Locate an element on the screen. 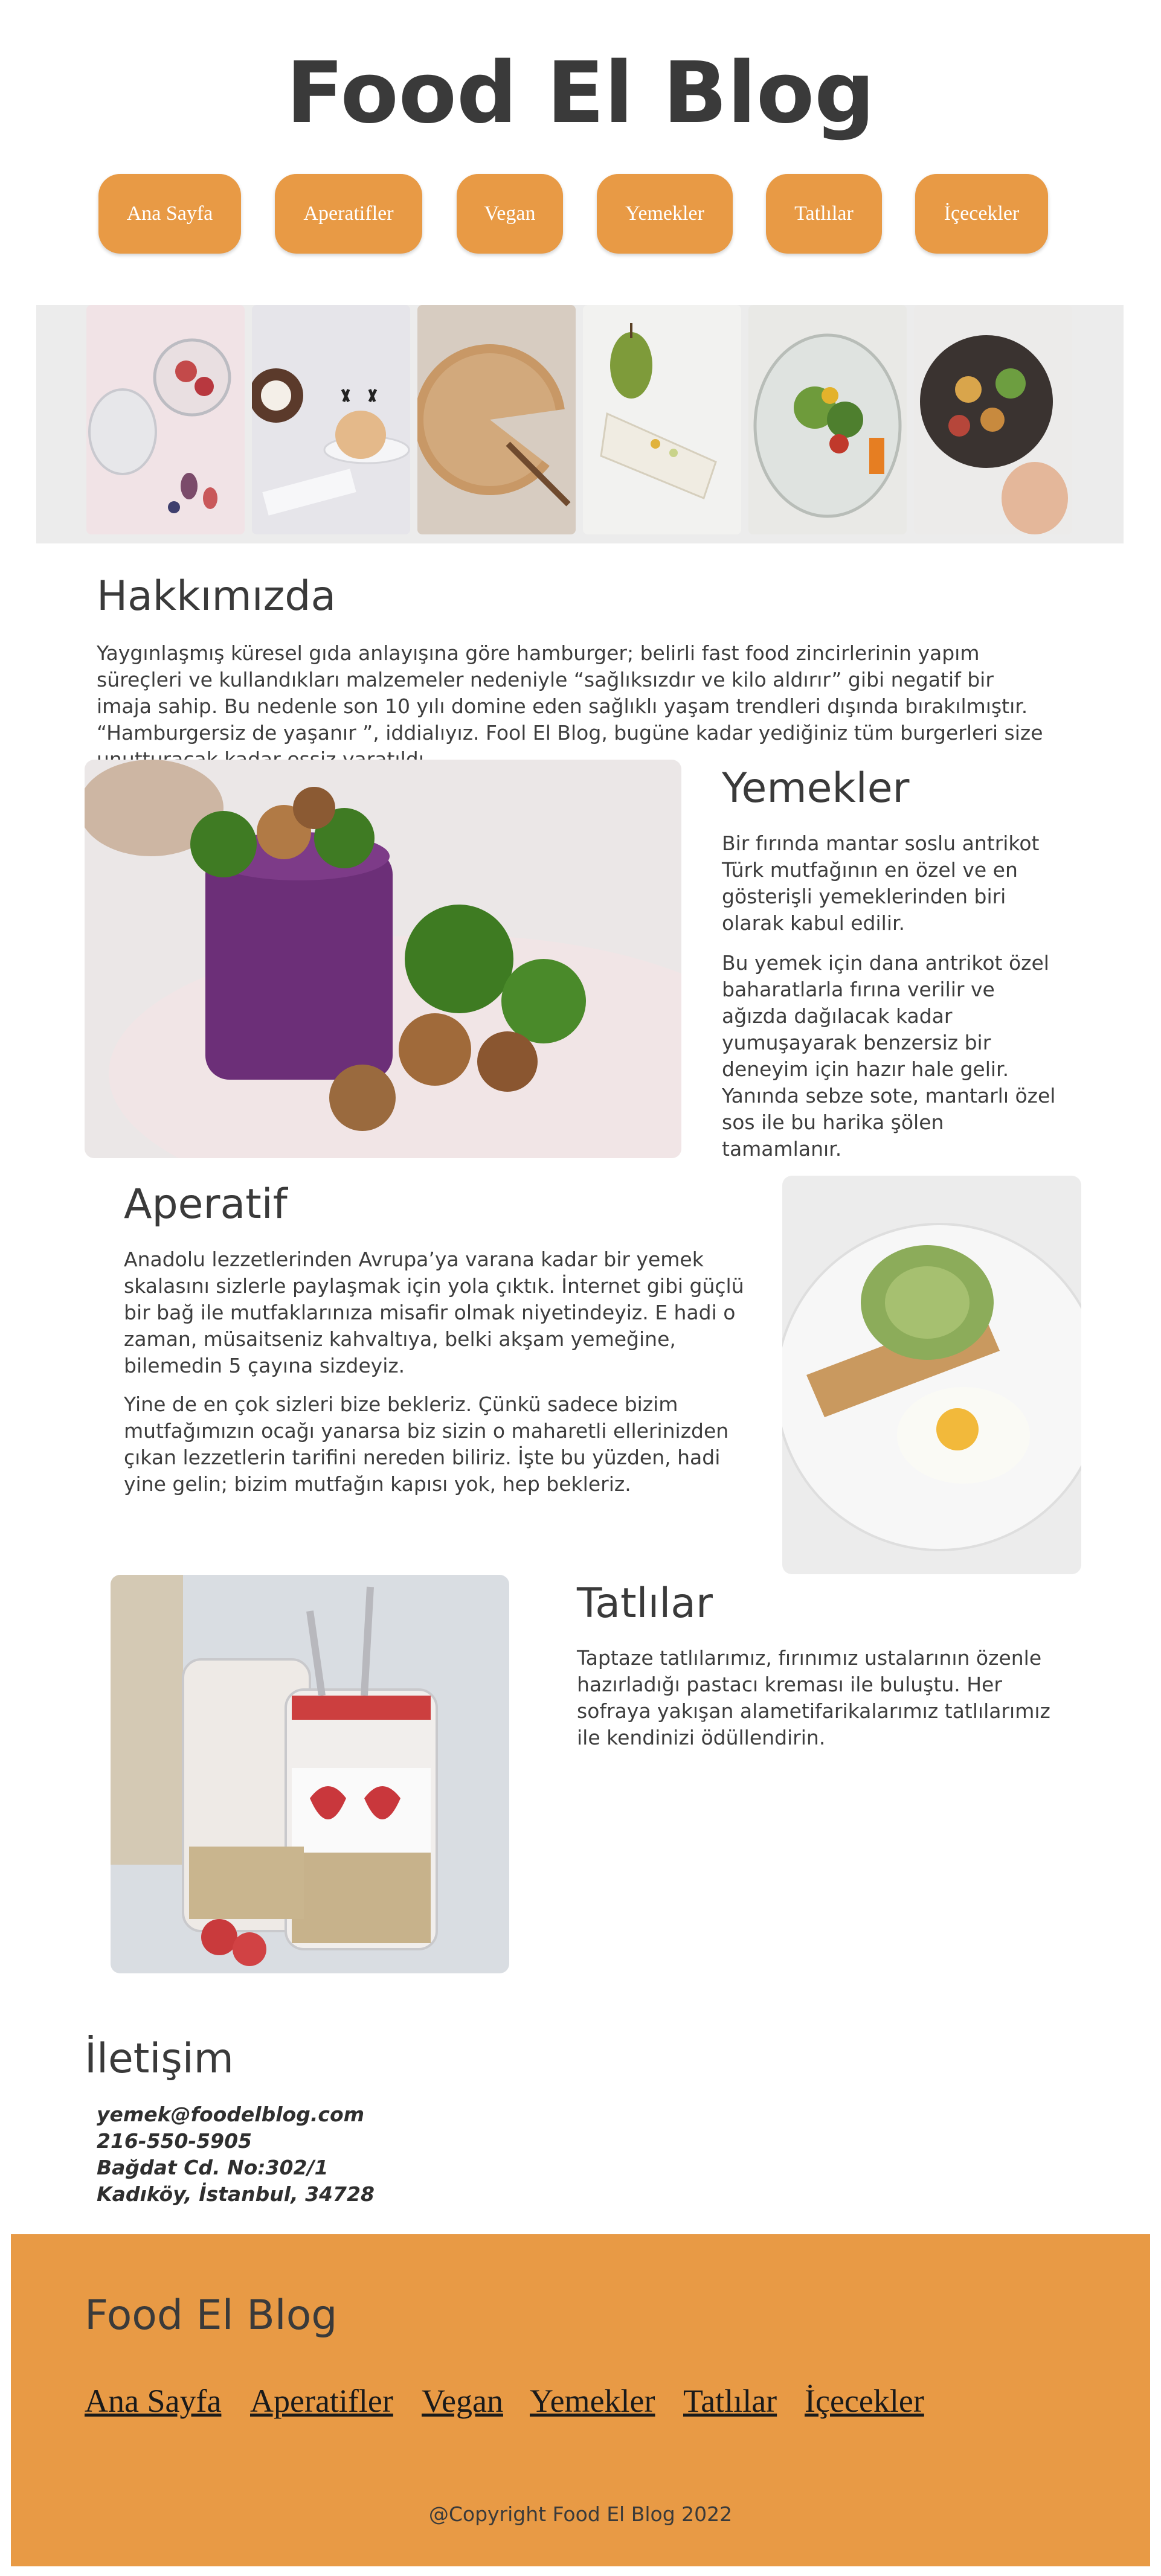  footer-link-drinks: İçecekler is located at coordinates (865, 2401).